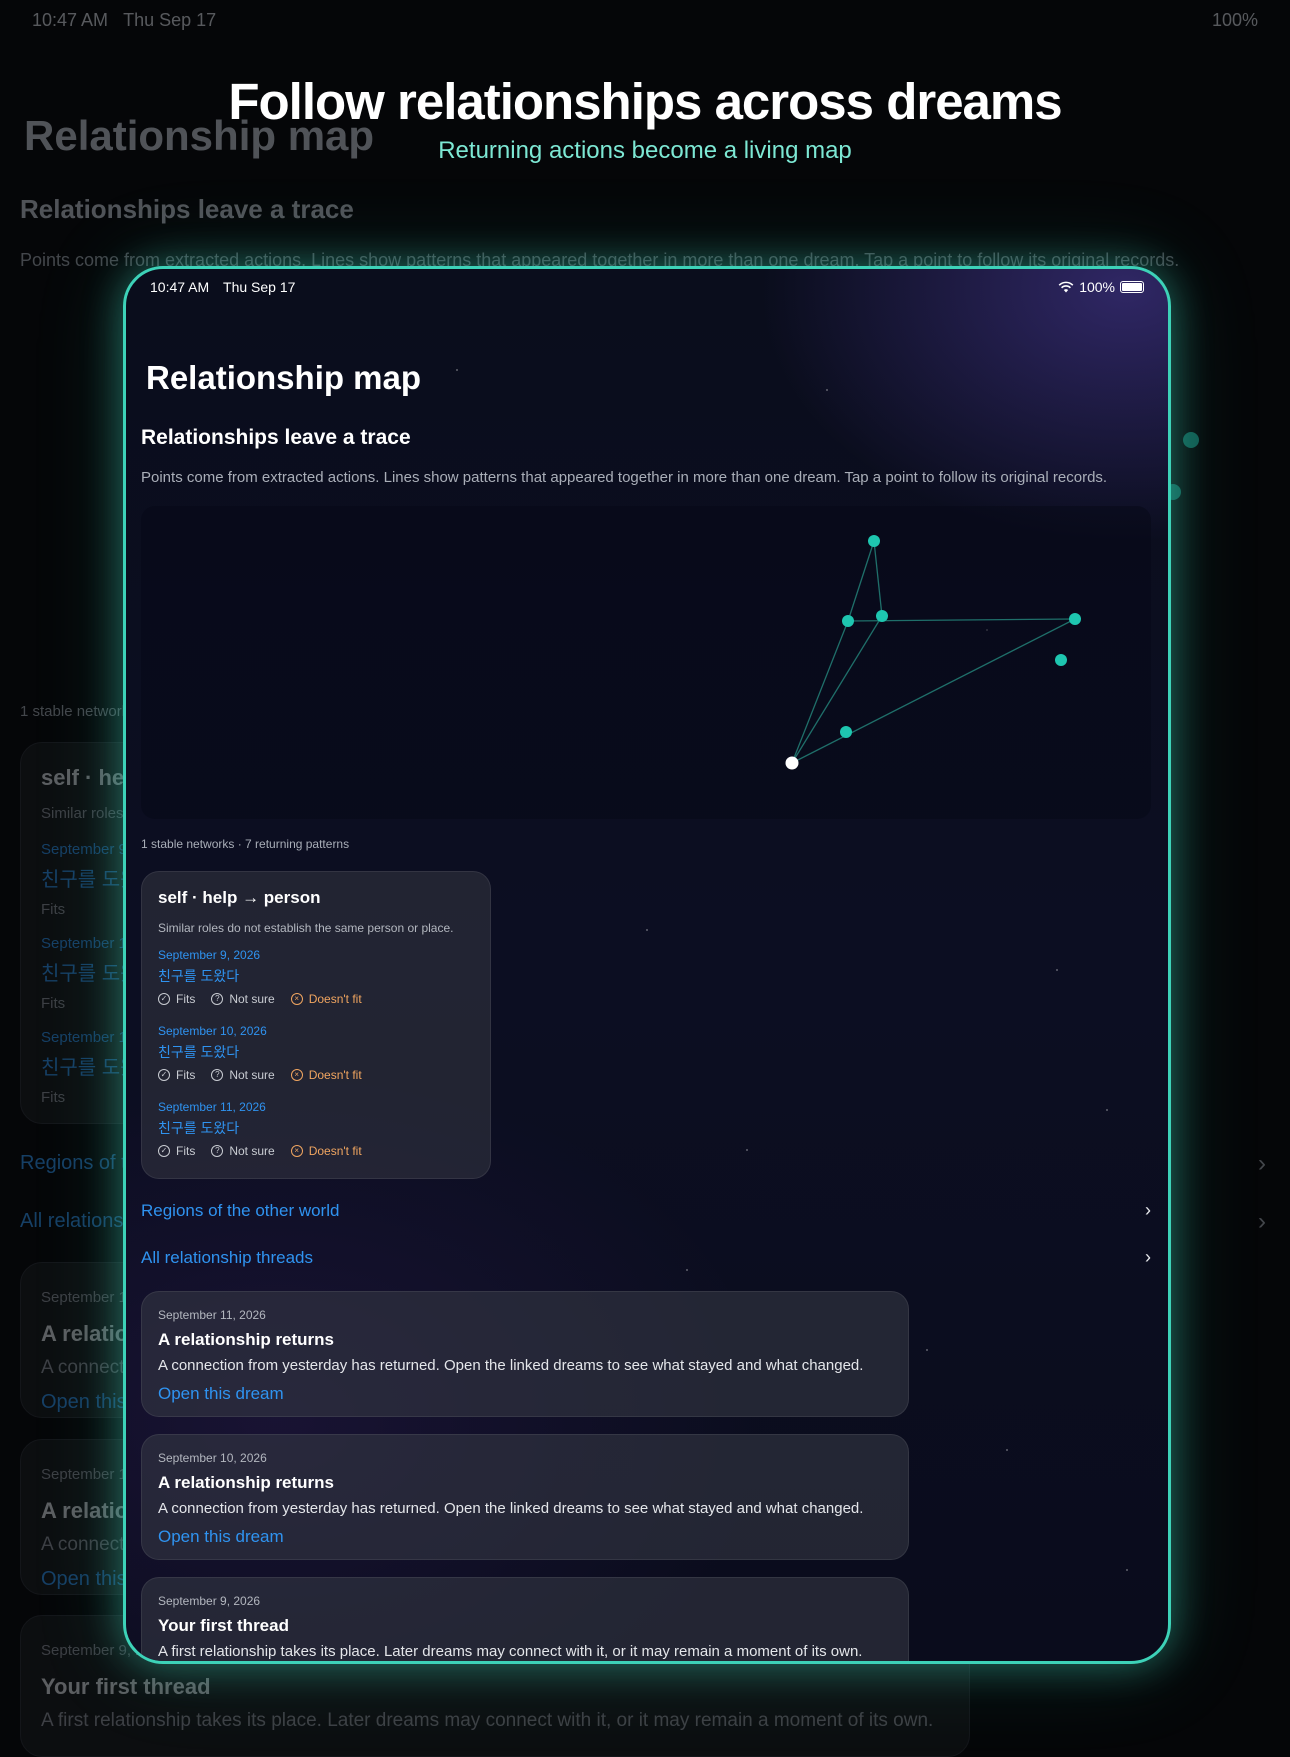 The width and height of the screenshot is (1290, 1757). I want to click on record-date: September 10, 2026, so click(212, 1458).